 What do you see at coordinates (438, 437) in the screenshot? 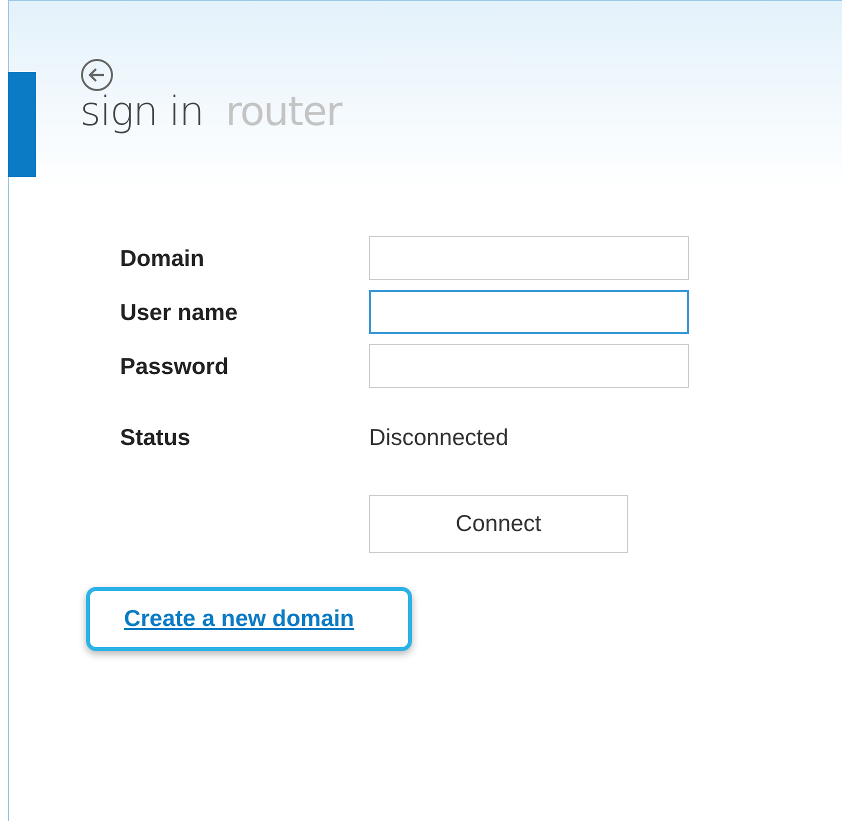
I see `status-value: Disconnected` at bounding box center [438, 437].